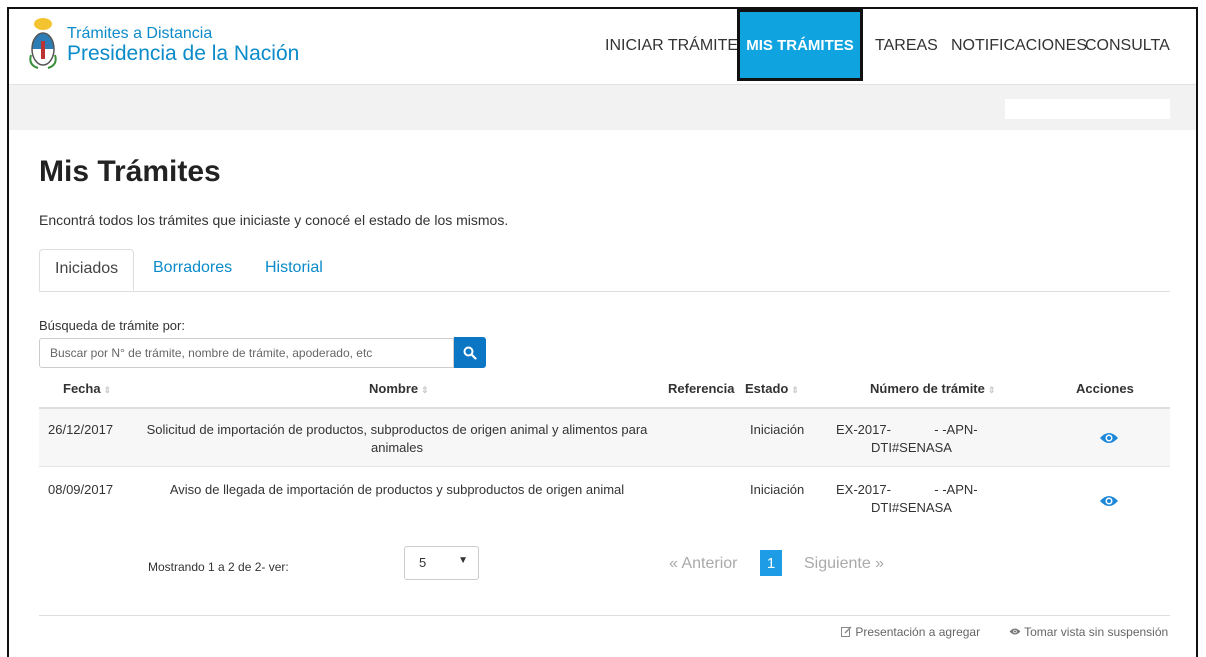 Image resolution: width=1206 pixels, height=657 pixels. What do you see at coordinates (767, 388) in the screenshot?
I see `col-header-estado-label: Estado` at bounding box center [767, 388].